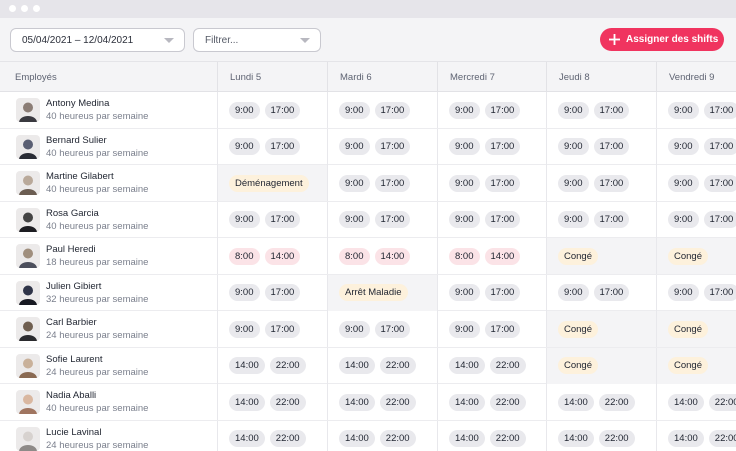 The width and height of the screenshot is (736, 451). Describe the element at coordinates (272, 77) in the screenshot. I see `column-header-day: Lundi 5` at that location.